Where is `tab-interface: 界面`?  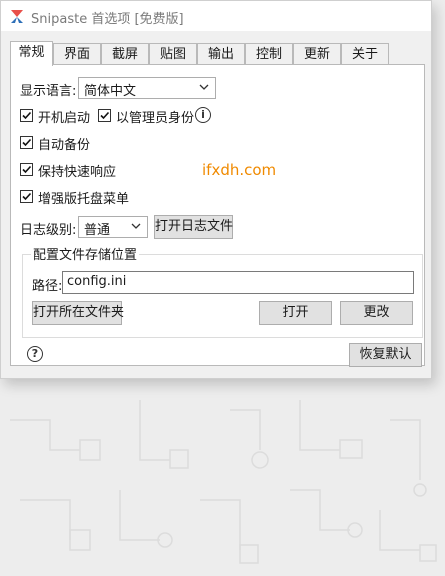 tab-interface: 界面 is located at coordinates (77, 54).